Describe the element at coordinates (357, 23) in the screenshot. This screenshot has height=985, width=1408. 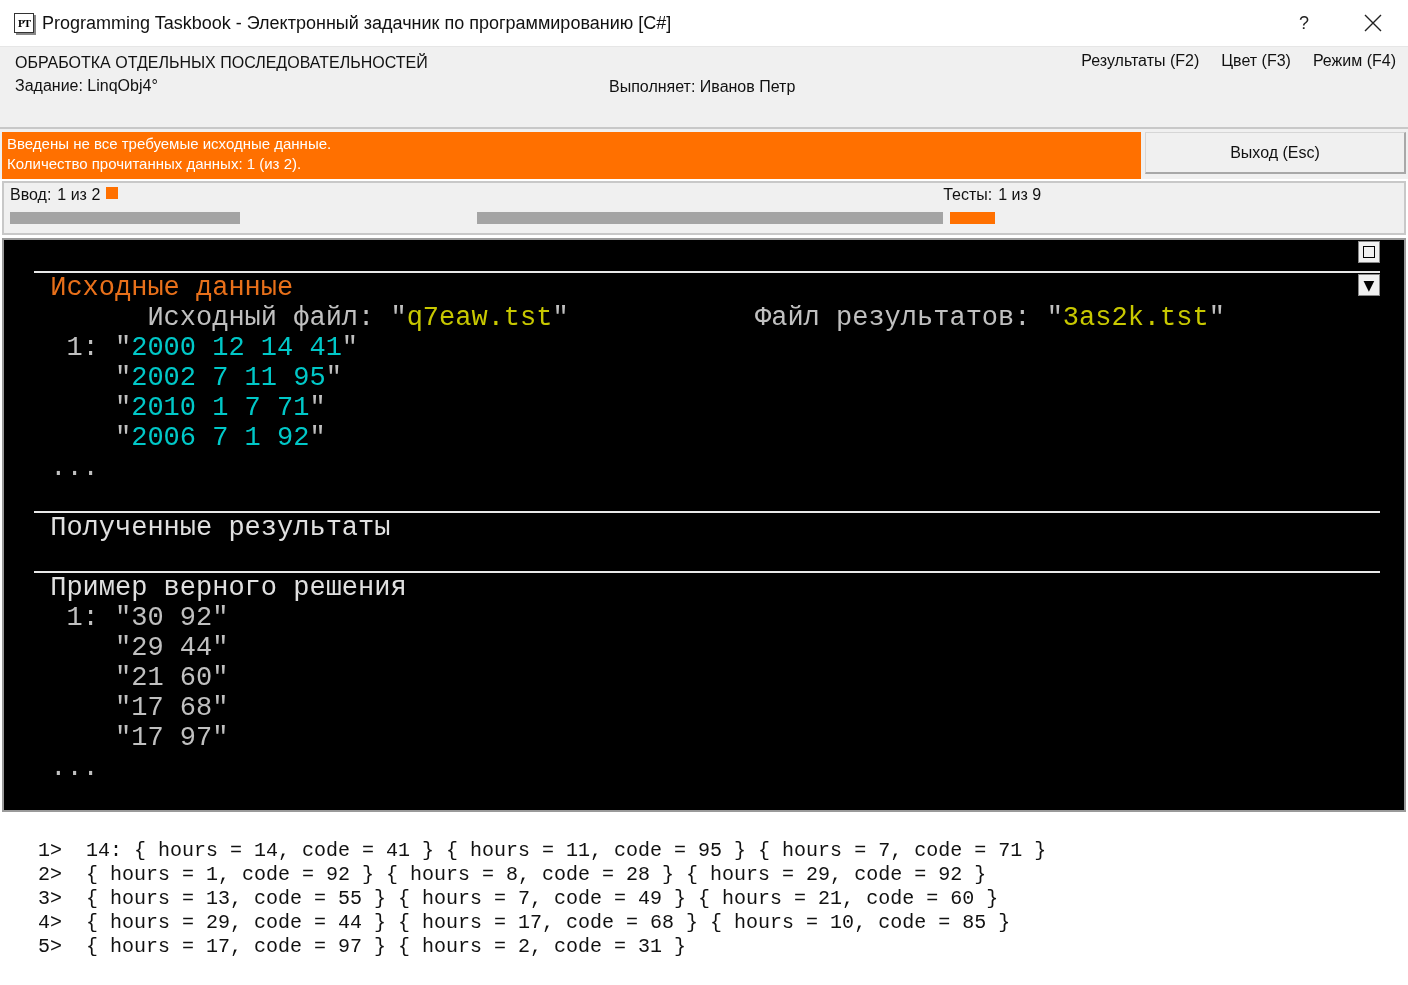
I see `window-title: Programming Taskbook - Электронный задачник по программированию [C#]` at that location.